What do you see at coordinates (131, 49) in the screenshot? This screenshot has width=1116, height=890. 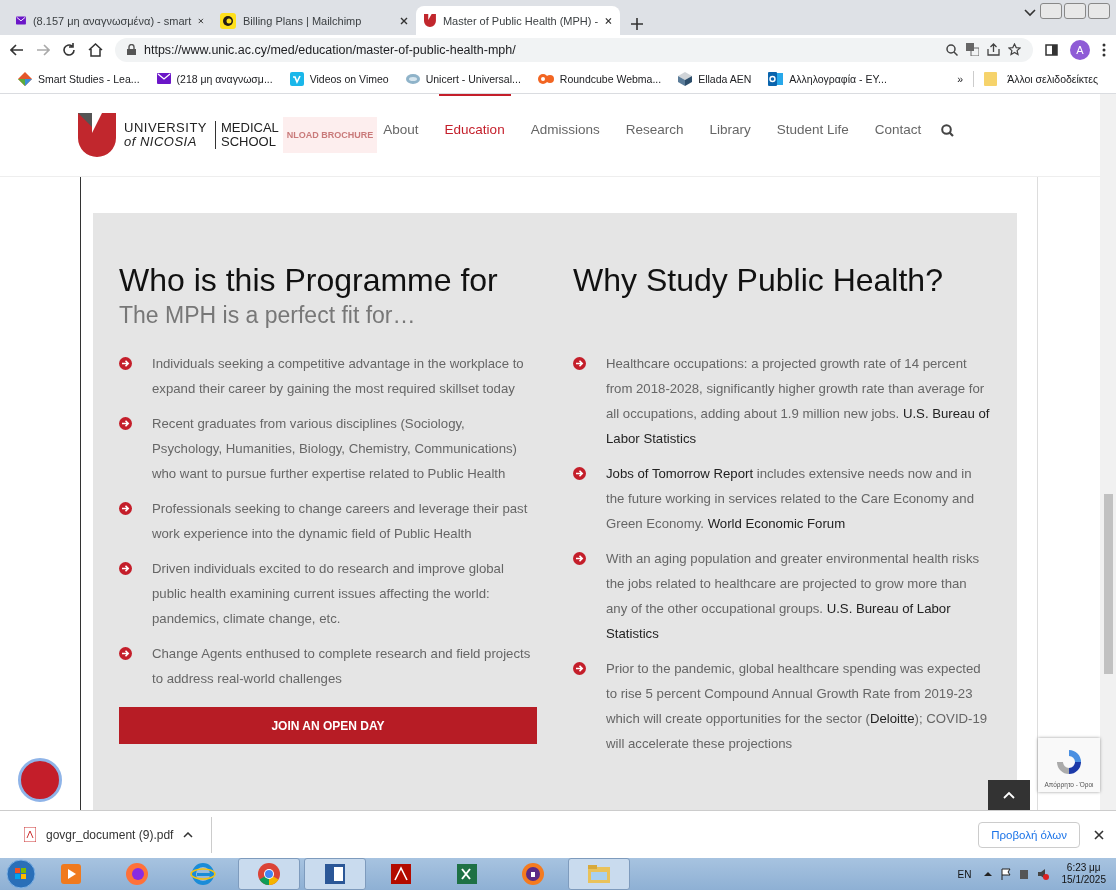 I see `lock-icon` at bounding box center [131, 49].